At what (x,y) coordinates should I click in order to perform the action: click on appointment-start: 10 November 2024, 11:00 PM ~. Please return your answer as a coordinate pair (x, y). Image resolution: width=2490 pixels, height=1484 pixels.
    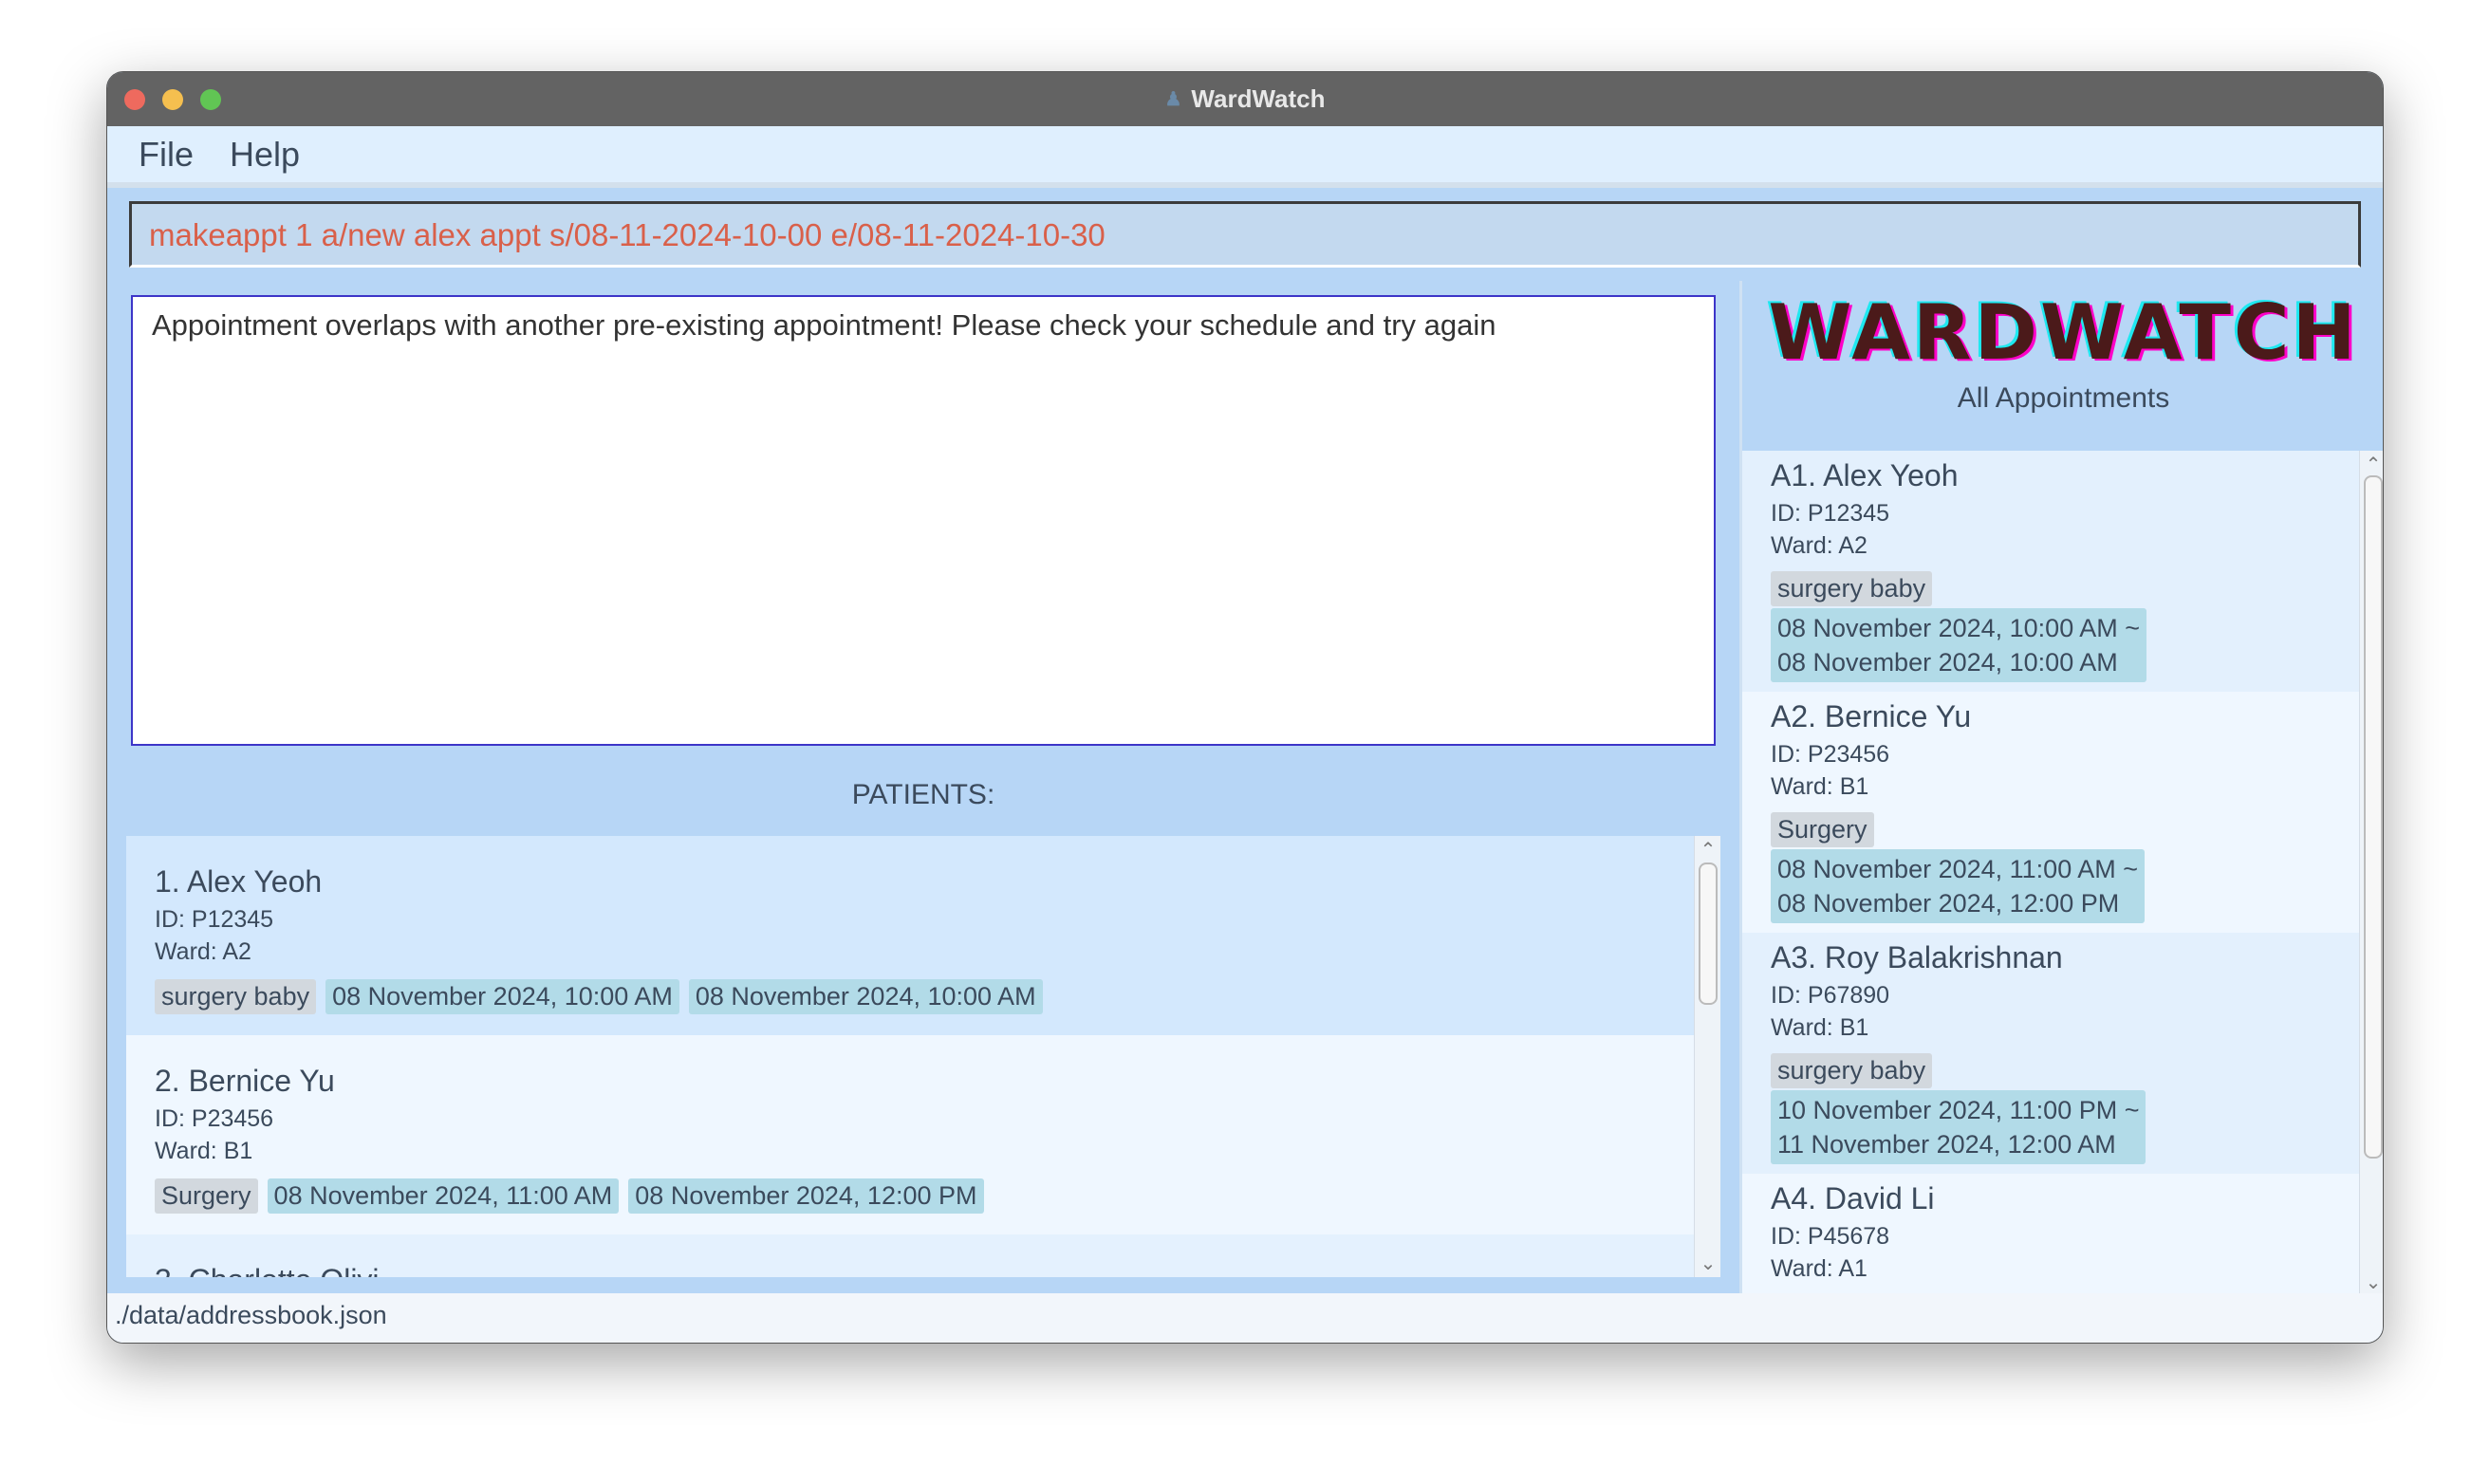
    Looking at the image, I should click on (1959, 1110).